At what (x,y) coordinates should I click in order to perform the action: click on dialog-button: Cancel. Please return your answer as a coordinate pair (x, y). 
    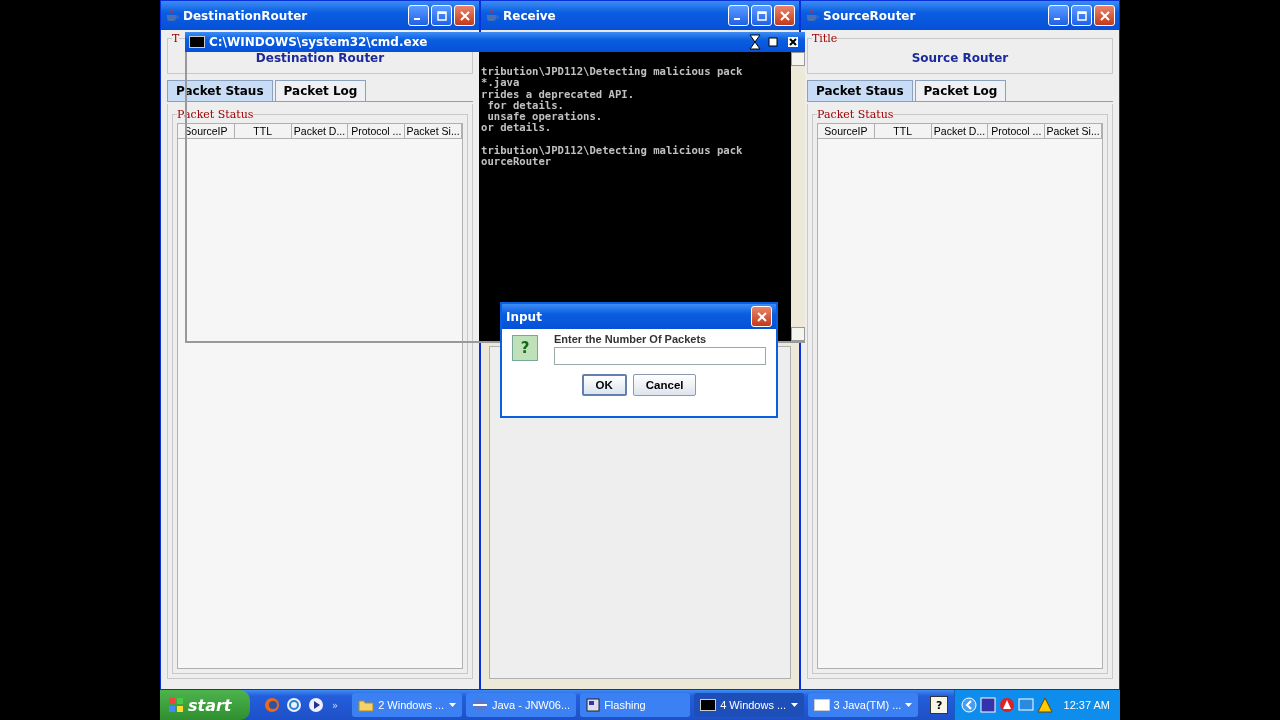
    Looking at the image, I should click on (664, 385).